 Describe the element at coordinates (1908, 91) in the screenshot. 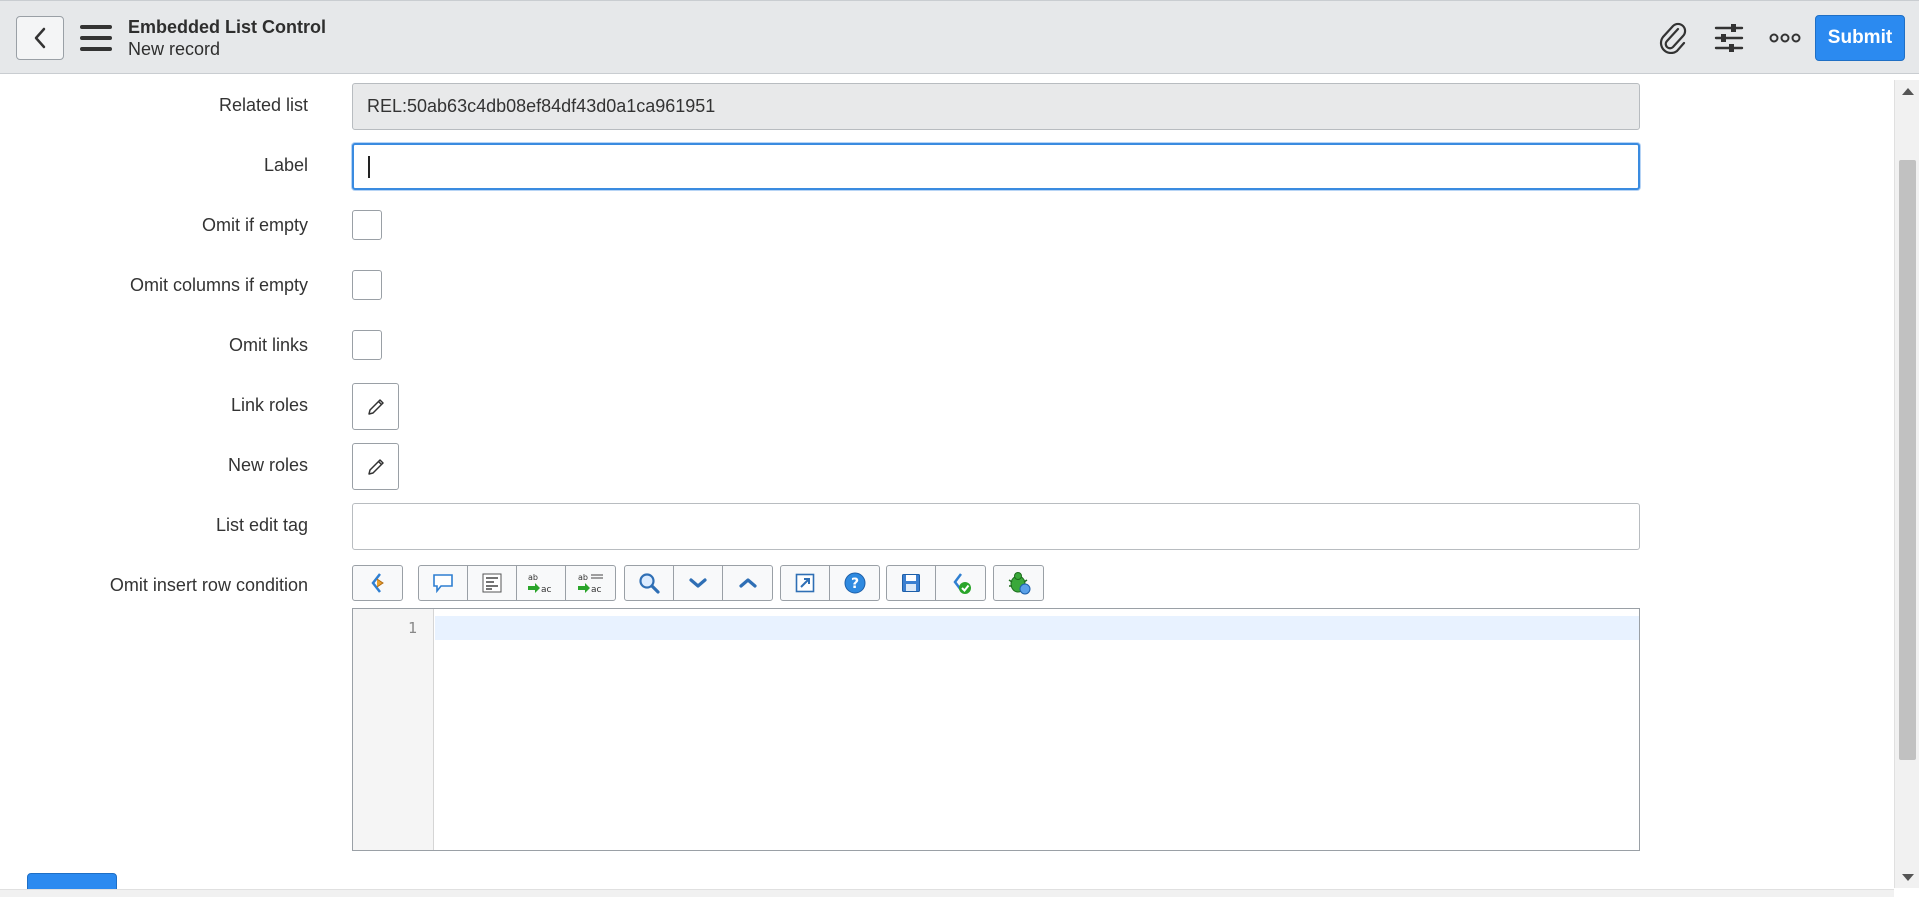

I see `scroll-up-icon` at that location.